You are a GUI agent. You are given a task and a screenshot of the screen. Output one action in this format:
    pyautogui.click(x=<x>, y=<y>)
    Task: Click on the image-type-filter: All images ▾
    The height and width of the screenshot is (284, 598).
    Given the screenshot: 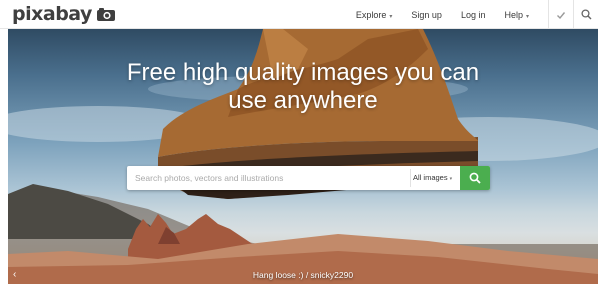 What is the action you would take?
    pyautogui.click(x=432, y=178)
    